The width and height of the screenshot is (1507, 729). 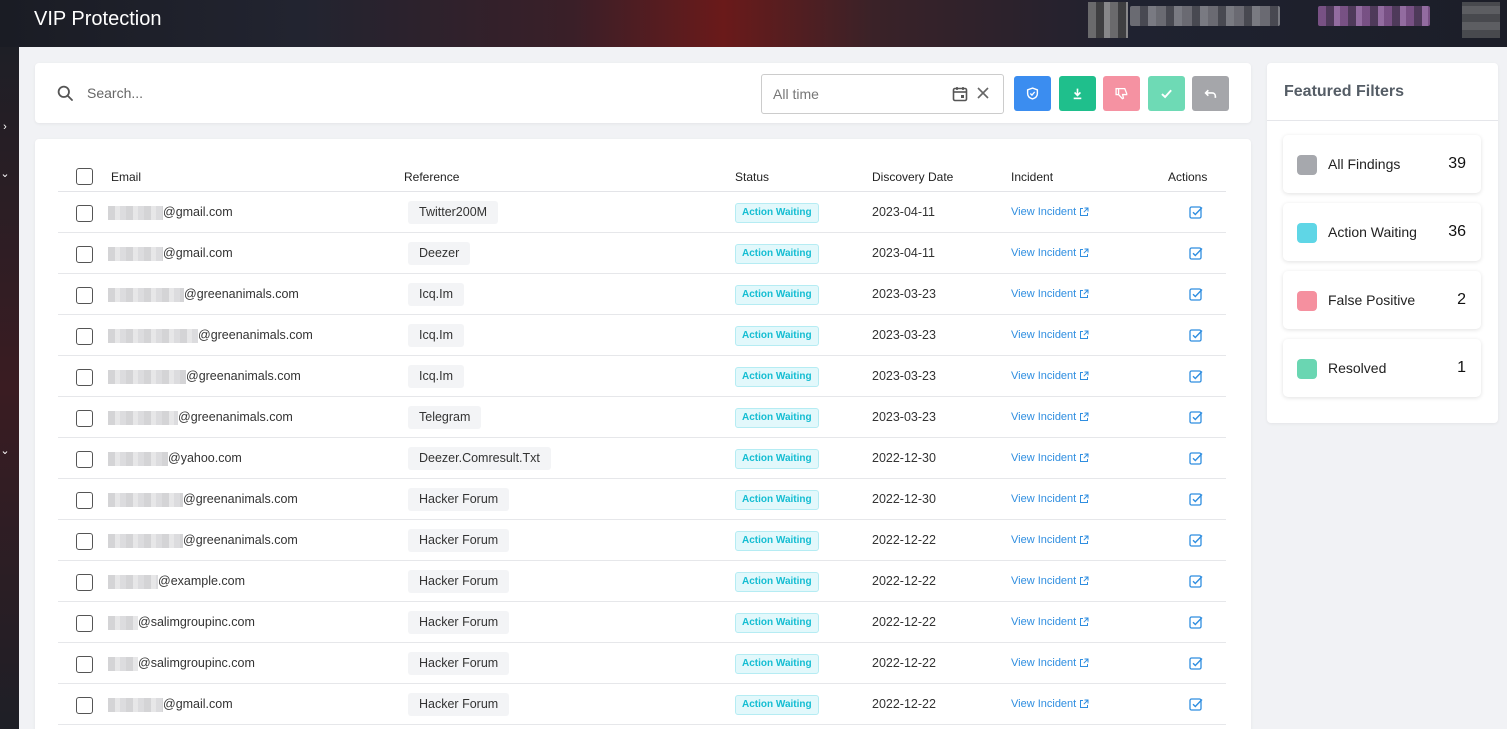 What do you see at coordinates (1382, 300) in the screenshot?
I see `filter-item-false-positive: False Positive 2` at bounding box center [1382, 300].